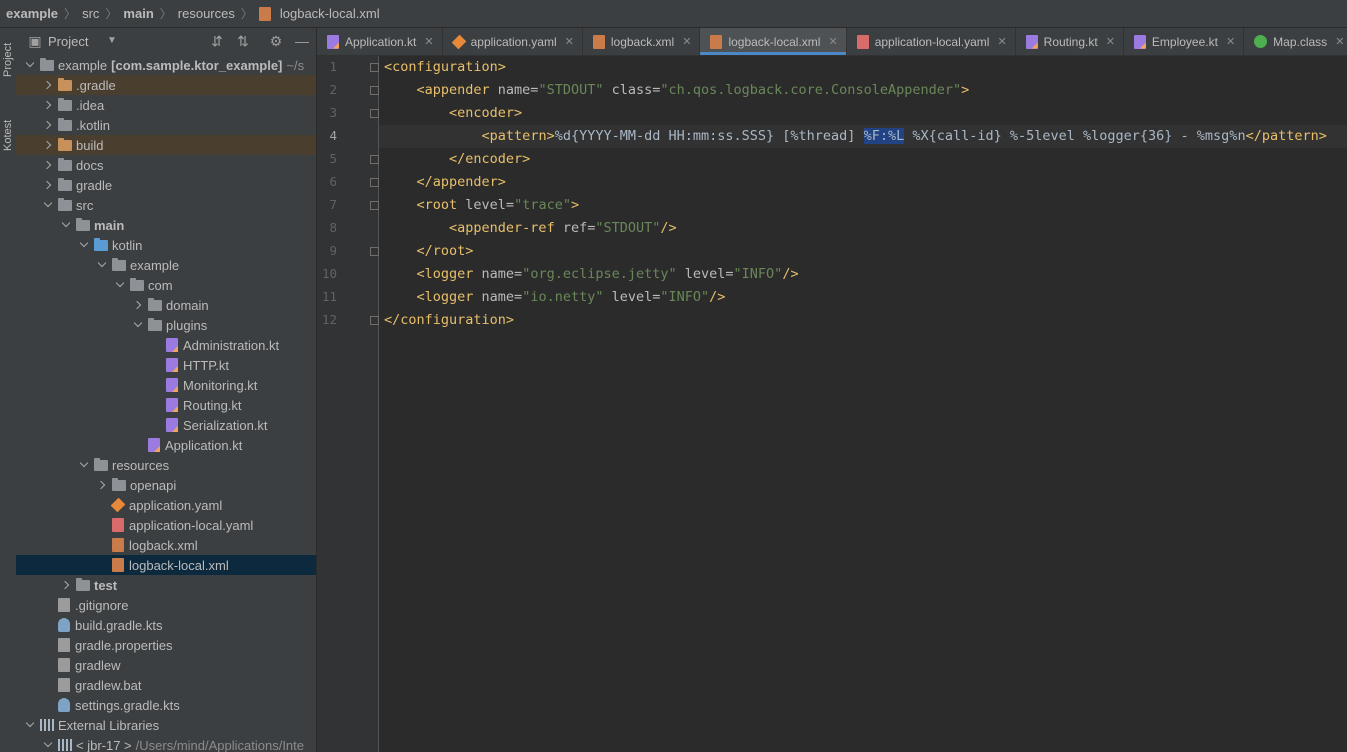 This screenshot has height=752, width=1347. What do you see at coordinates (166, 645) in the screenshot?
I see `tree-item: gradle.properties` at bounding box center [166, 645].